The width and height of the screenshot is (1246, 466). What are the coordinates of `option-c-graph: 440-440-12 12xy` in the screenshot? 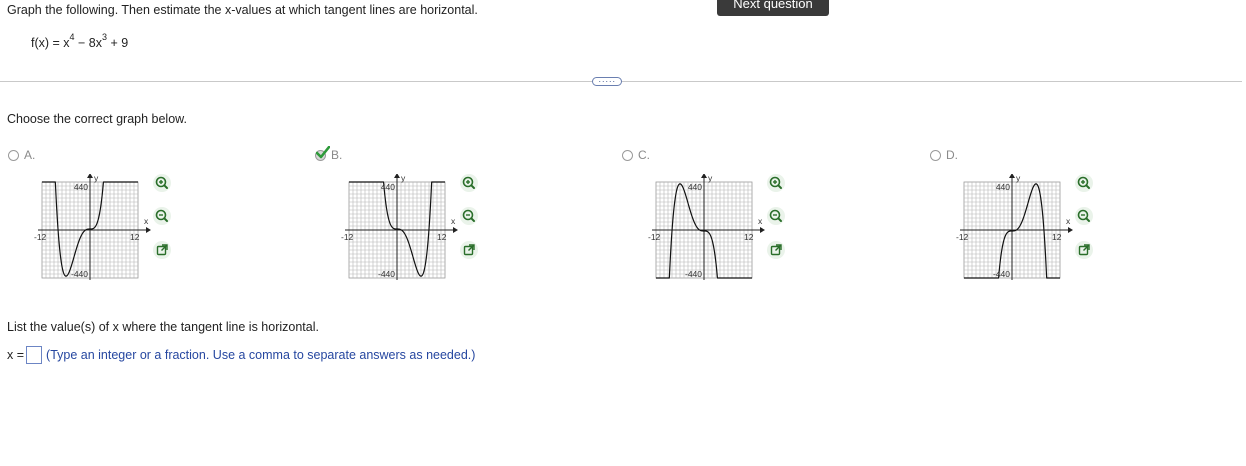 It's located at (706, 227).